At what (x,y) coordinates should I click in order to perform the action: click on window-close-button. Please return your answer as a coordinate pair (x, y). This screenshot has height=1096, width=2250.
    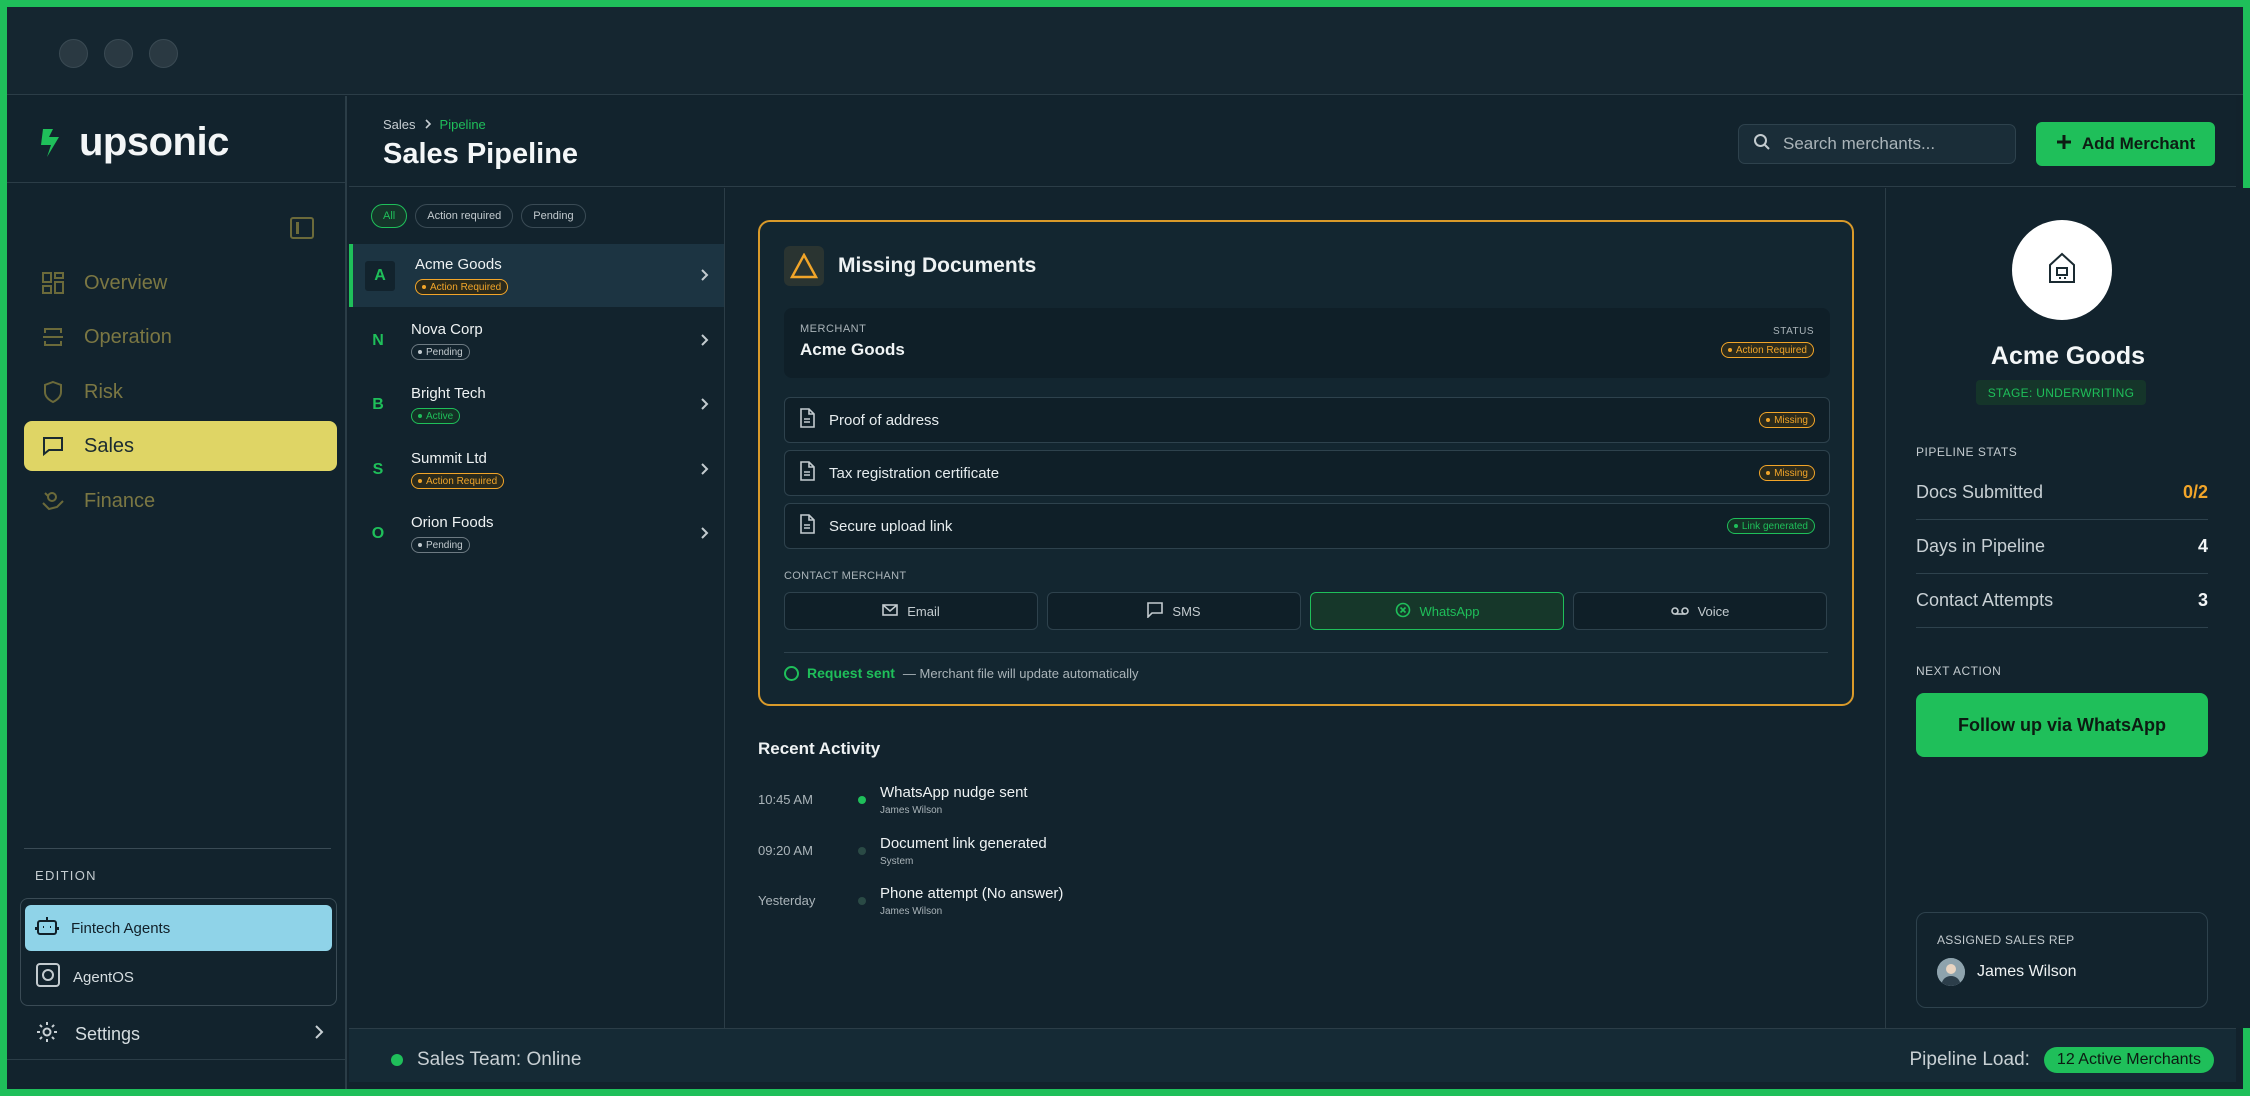
    Looking at the image, I should click on (73, 53).